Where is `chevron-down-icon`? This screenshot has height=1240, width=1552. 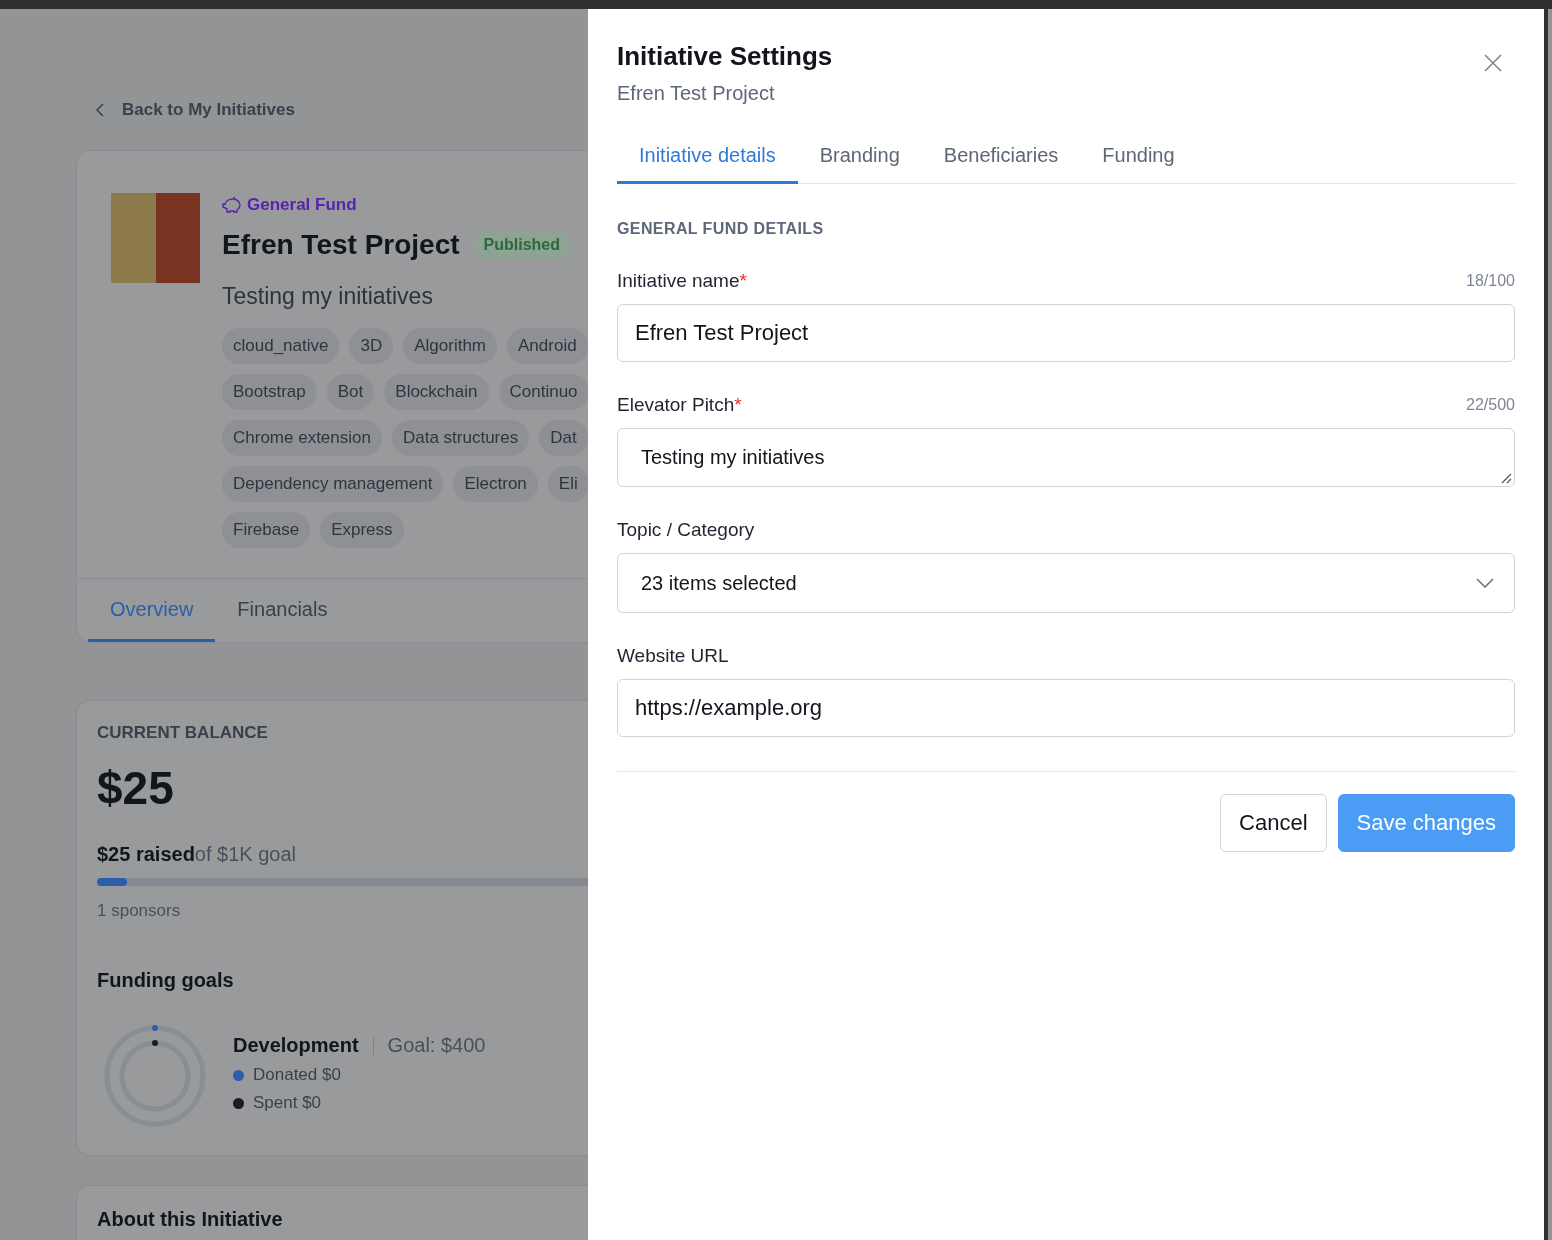
chevron-down-icon is located at coordinates (1485, 583).